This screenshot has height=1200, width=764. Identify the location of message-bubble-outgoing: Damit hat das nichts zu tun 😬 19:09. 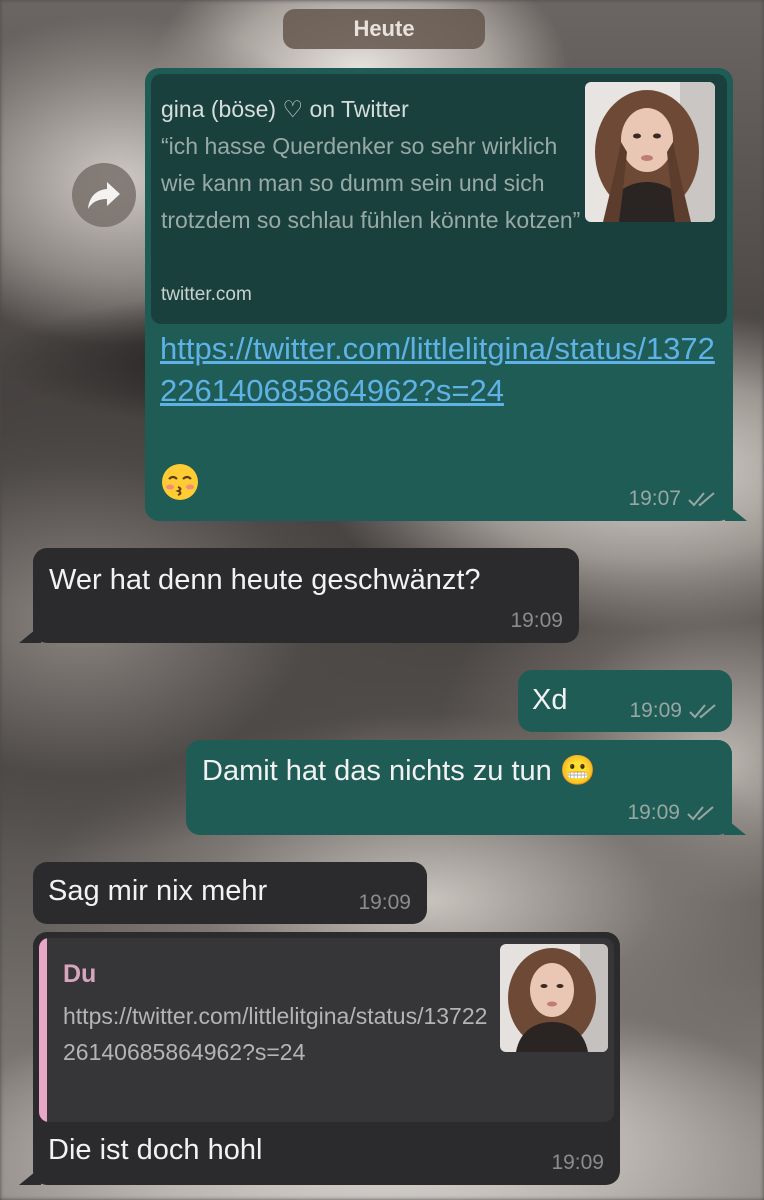
(466, 787).